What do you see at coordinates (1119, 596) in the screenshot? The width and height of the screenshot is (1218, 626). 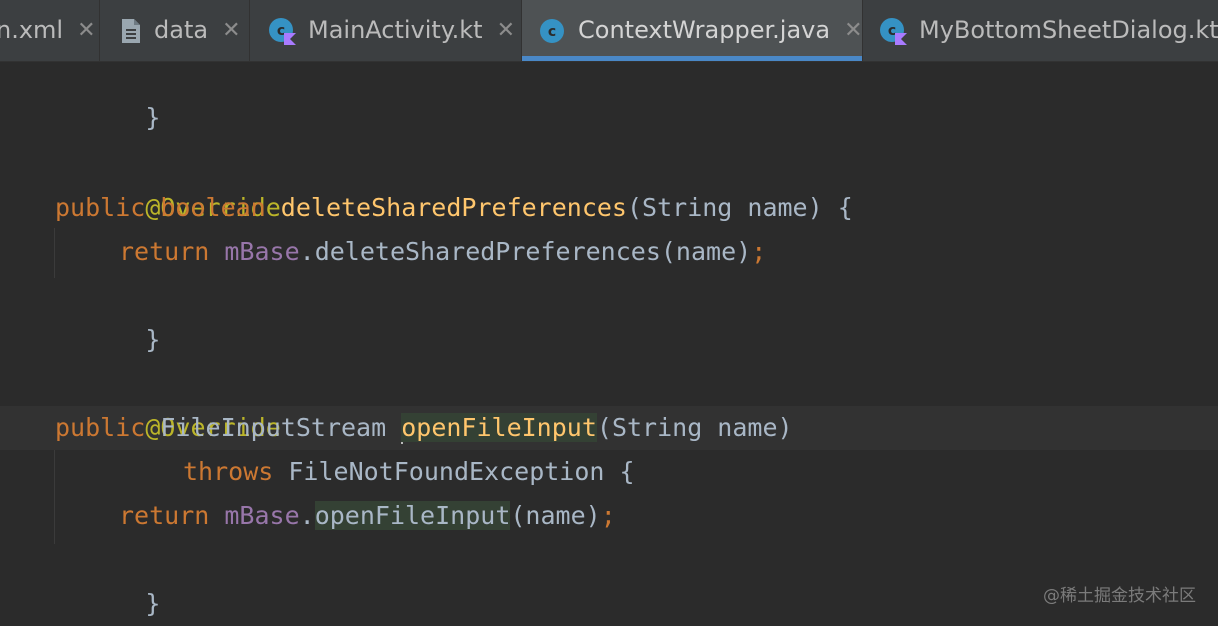 I see `watermark: @稀土掘金技术社区` at bounding box center [1119, 596].